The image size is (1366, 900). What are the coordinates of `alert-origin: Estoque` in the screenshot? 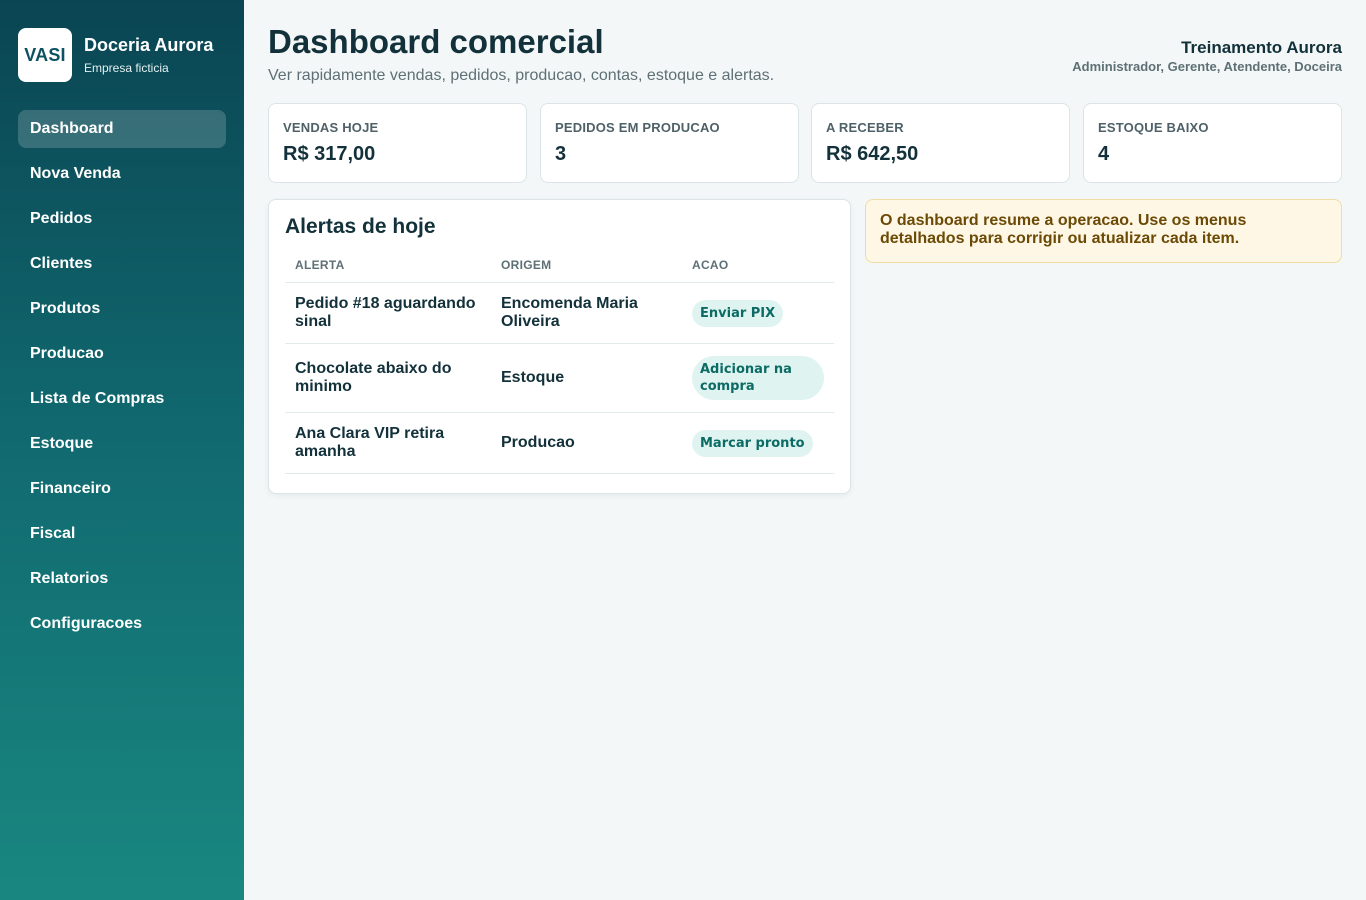 It's located at (586, 378).